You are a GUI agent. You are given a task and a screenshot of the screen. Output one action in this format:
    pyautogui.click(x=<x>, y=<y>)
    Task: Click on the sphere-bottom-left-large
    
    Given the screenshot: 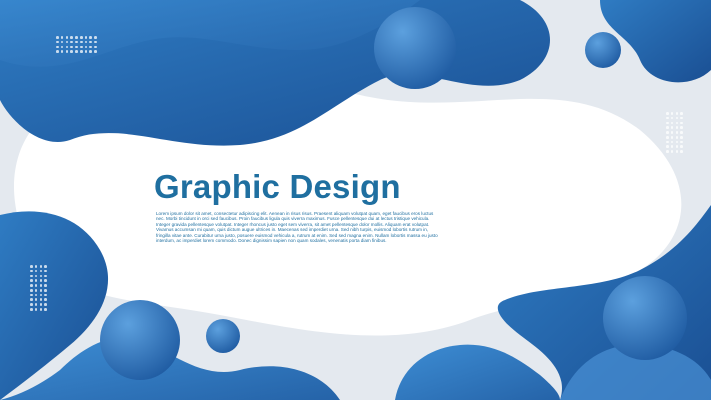 What is the action you would take?
    pyautogui.click(x=140, y=340)
    